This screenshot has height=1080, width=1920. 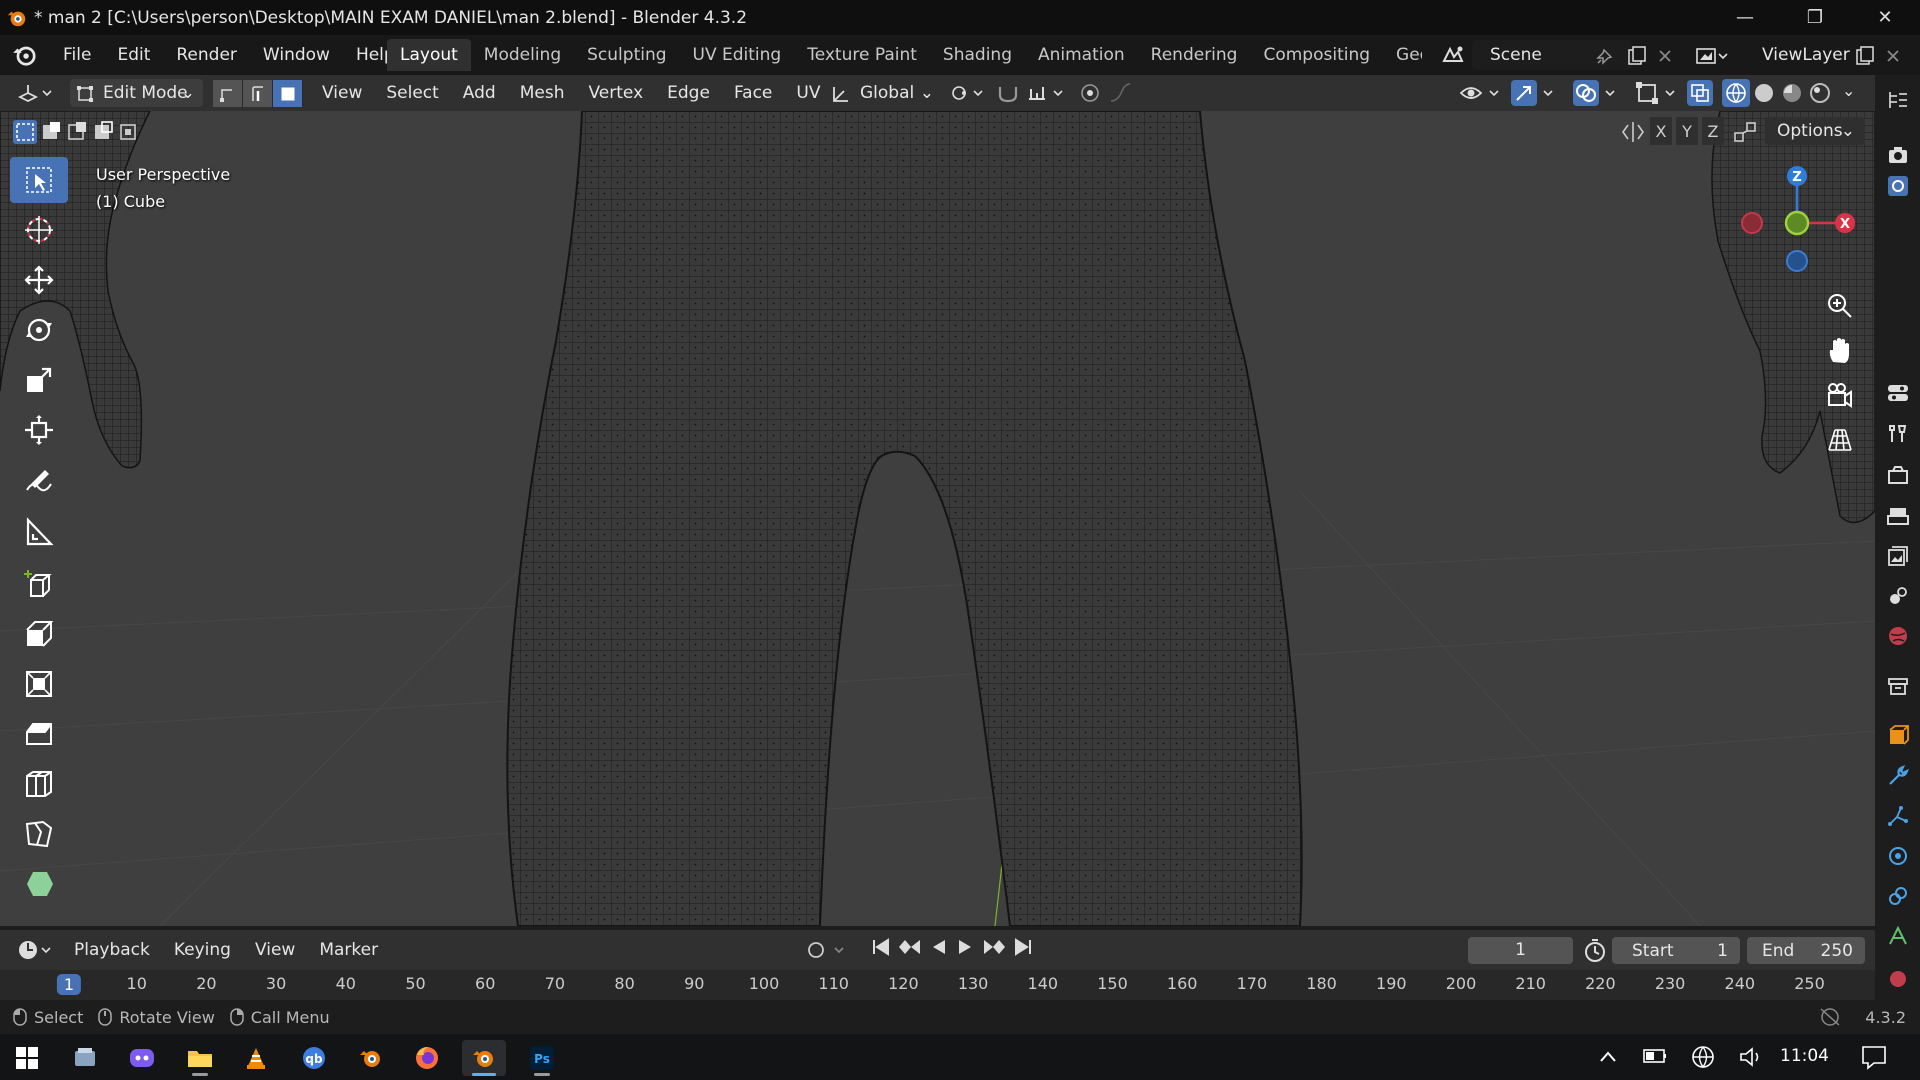 What do you see at coordinates (1751, 1057) in the screenshot?
I see `volume-icon` at bounding box center [1751, 1057].